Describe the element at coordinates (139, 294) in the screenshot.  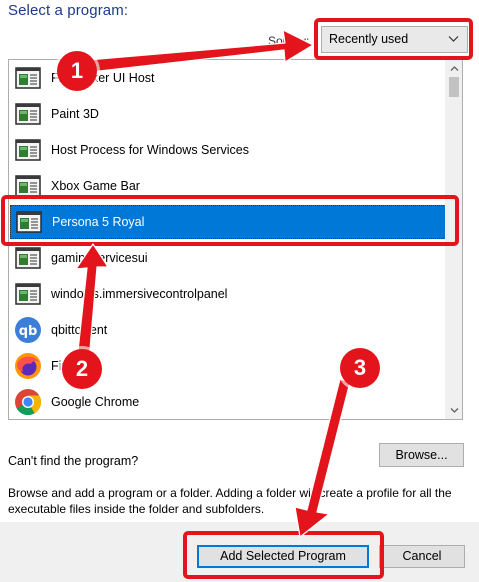
I see `program-item-label: windows.immersivecontrolpanel` at that location.